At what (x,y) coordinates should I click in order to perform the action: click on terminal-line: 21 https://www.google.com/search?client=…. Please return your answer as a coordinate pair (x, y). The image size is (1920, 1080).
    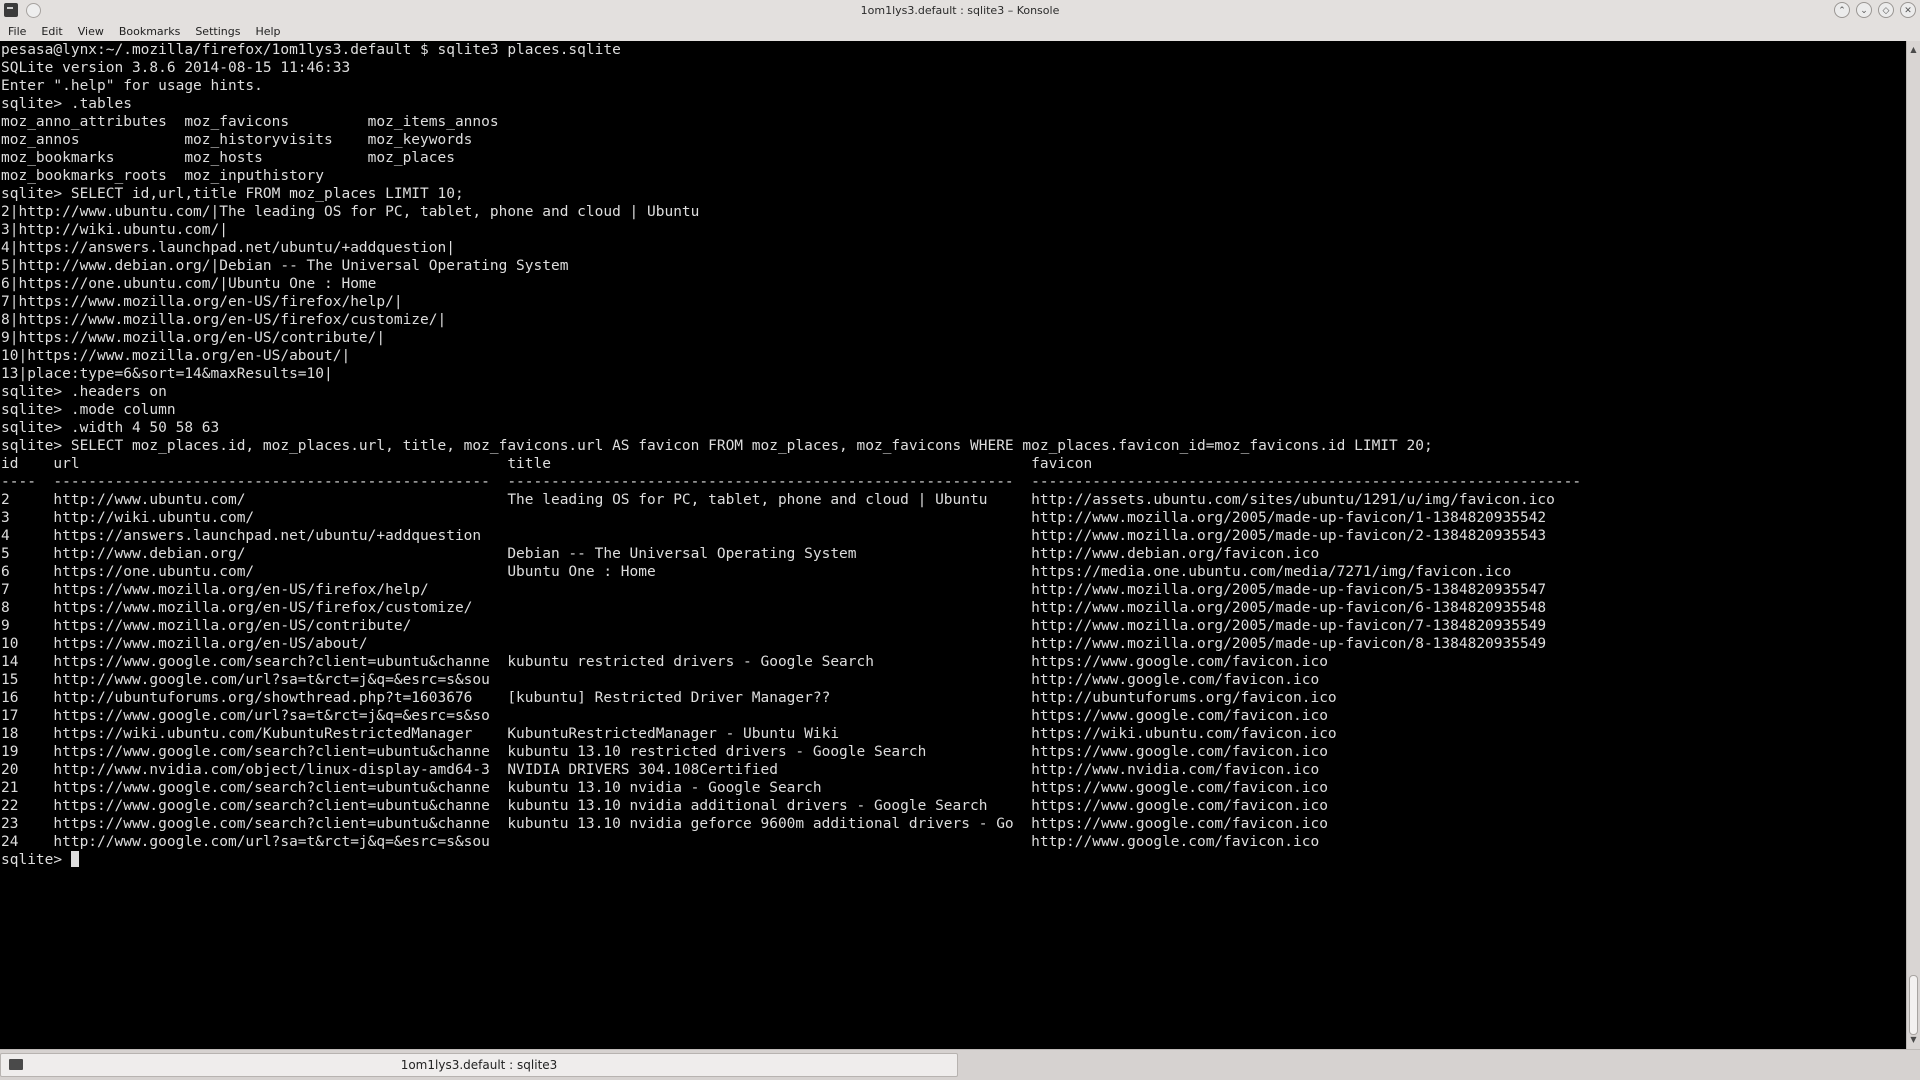
    Looking at the image, I should click on (664, 788).